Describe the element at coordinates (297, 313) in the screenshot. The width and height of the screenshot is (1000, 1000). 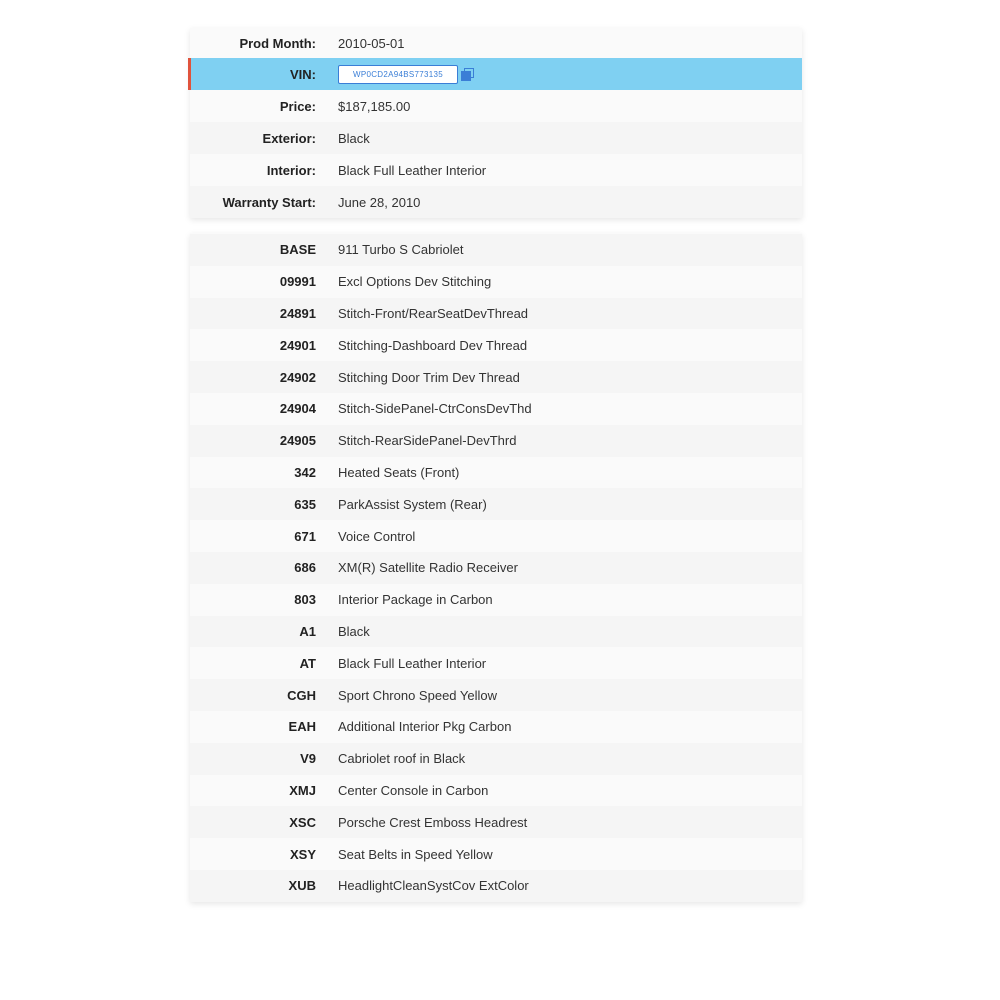
I see `option-code: 24891` at that location.